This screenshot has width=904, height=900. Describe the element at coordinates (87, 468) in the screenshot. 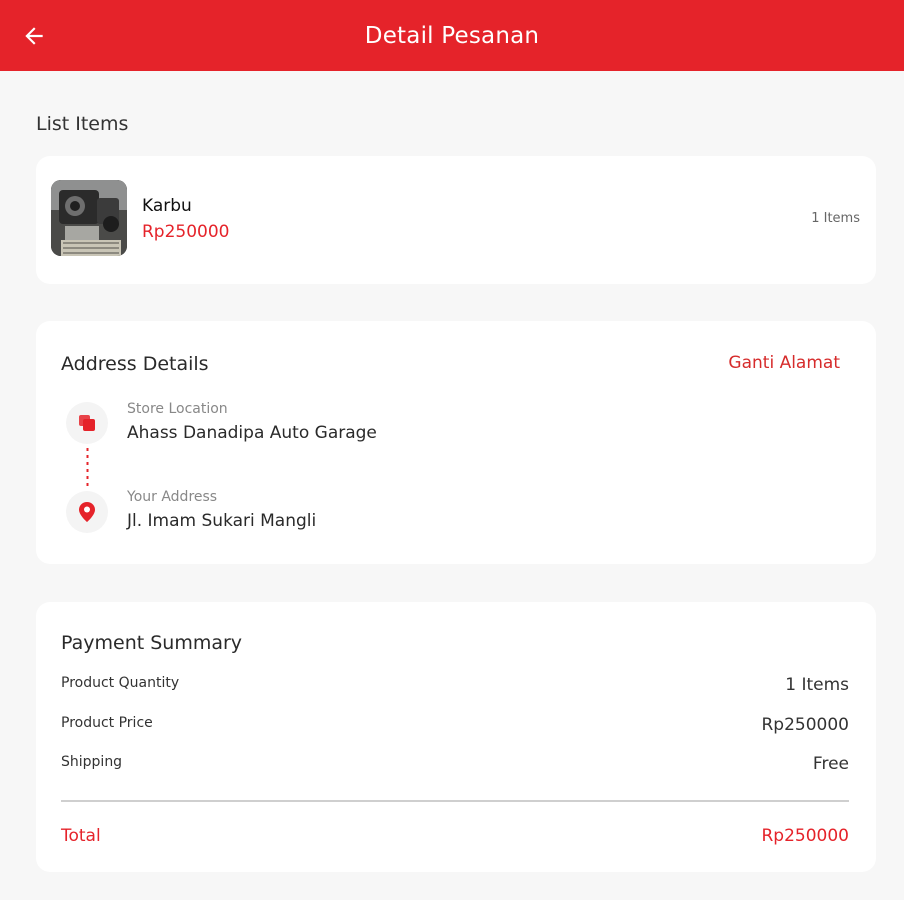

I see `route-connector` at that location.